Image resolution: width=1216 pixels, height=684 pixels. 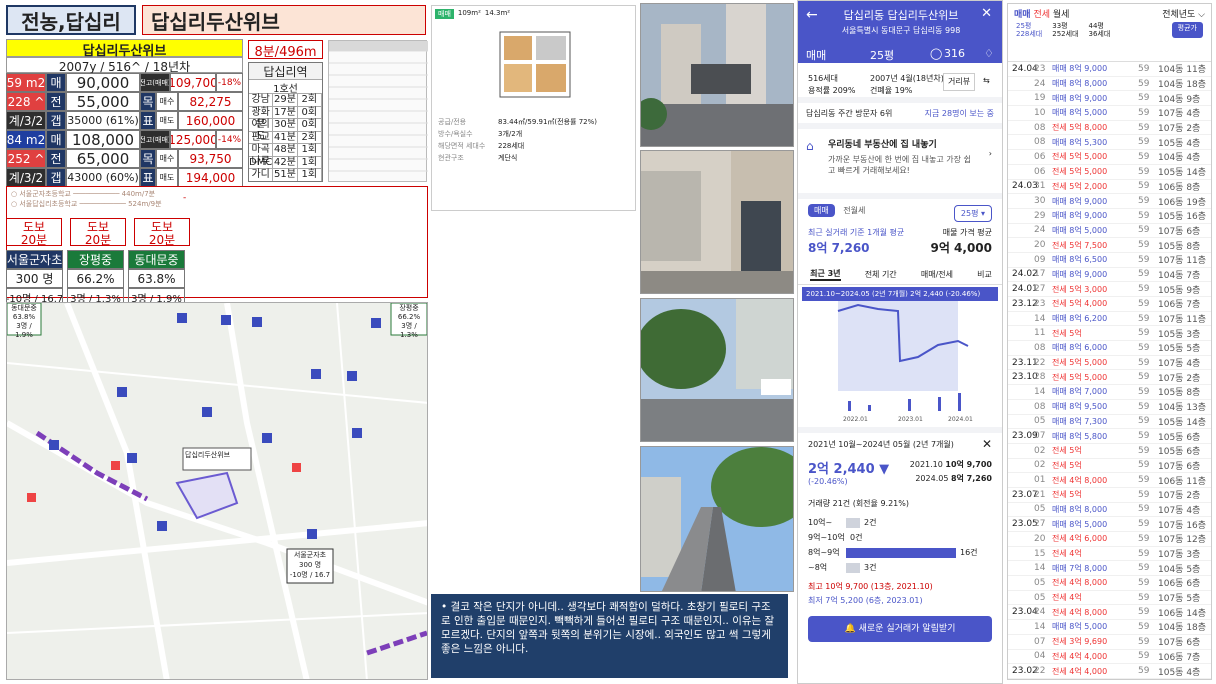 I want to click on close-detail-icon: ✕, so click(x=987, y=444).